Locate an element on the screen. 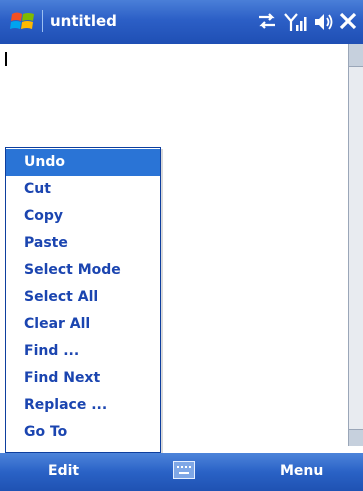 Image resolution: width=363 pixels, height=491 pixels. menu-item-copy: Copy is located at coordinates (83, 216).